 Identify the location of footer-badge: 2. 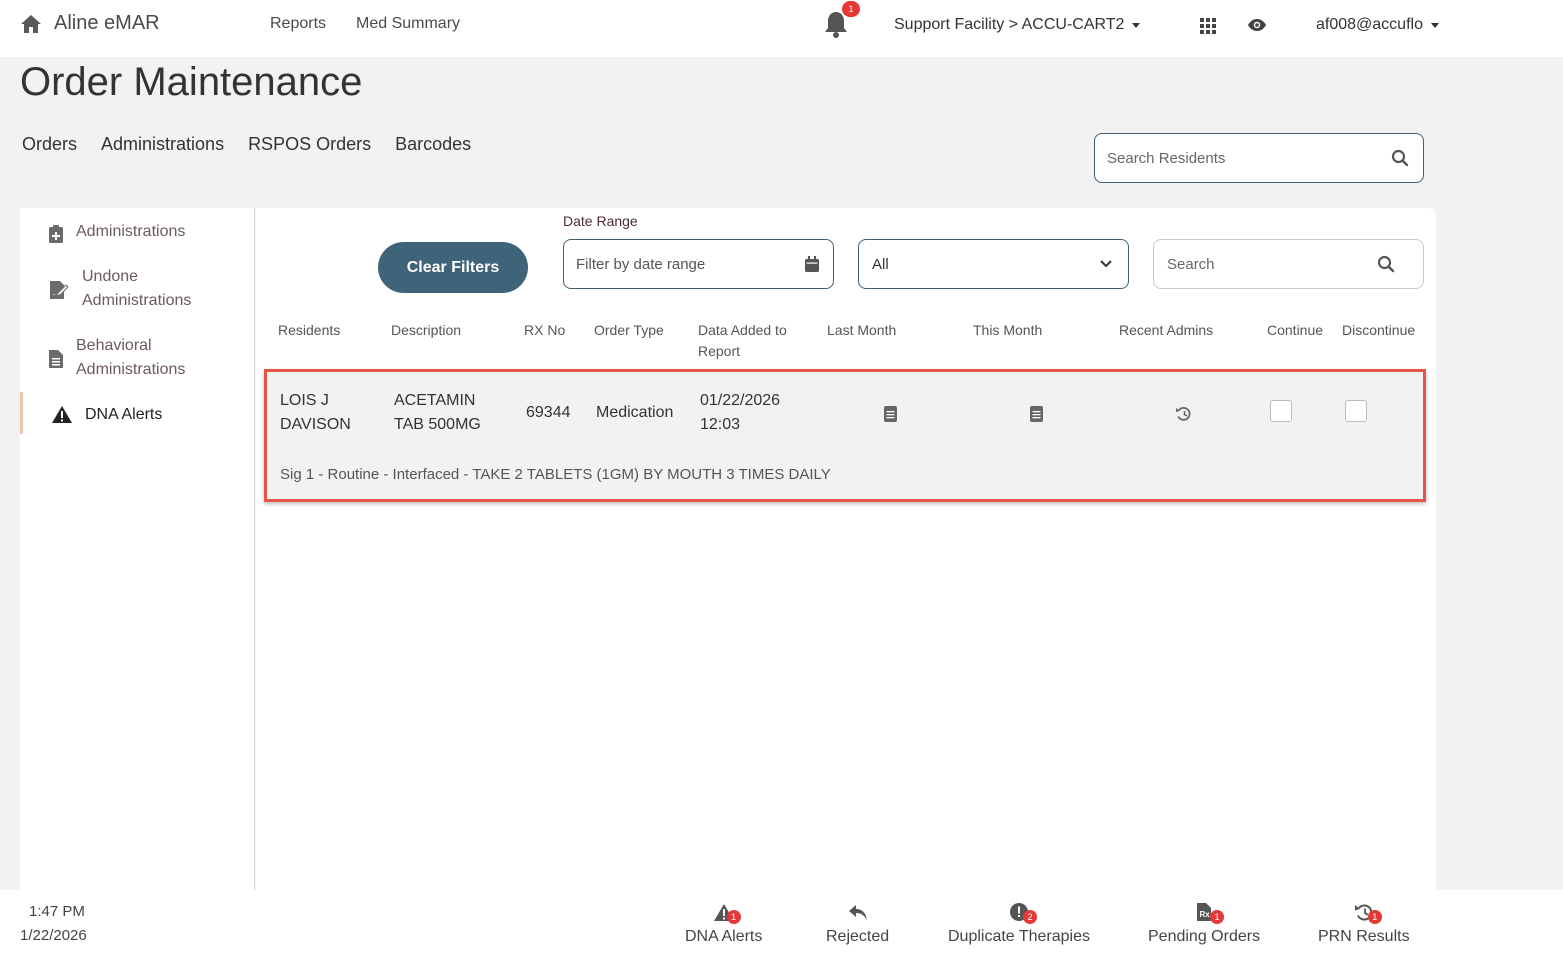
(1030, 917).